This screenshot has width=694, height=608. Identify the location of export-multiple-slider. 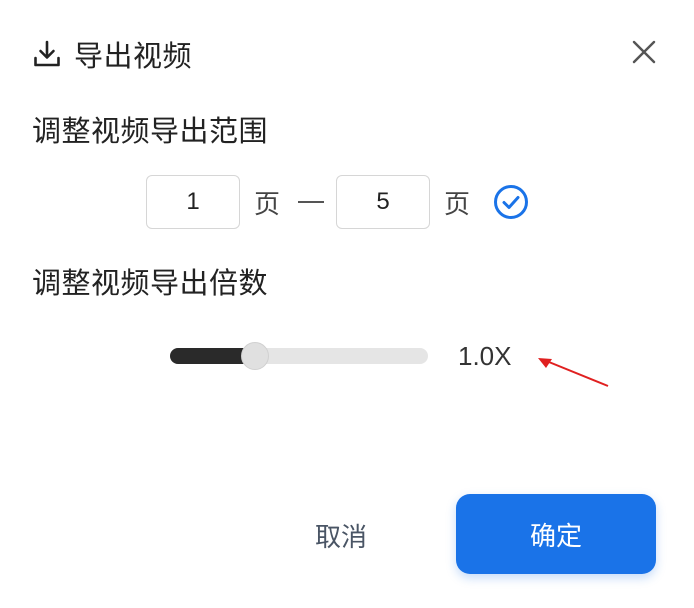
(300, 356).